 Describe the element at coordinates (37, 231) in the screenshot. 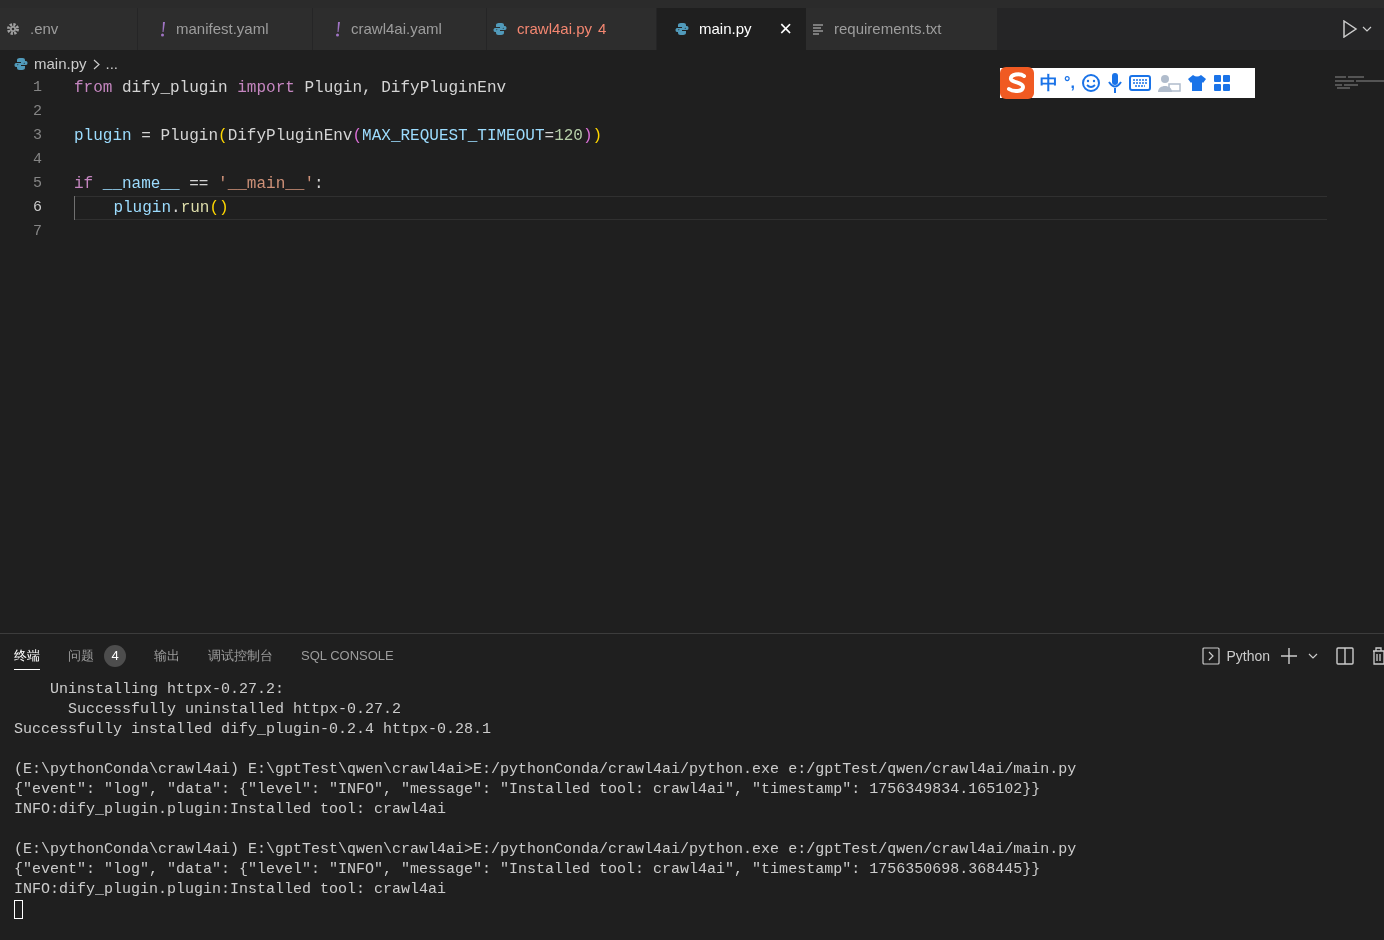

I see `line-number: 7` at that location.